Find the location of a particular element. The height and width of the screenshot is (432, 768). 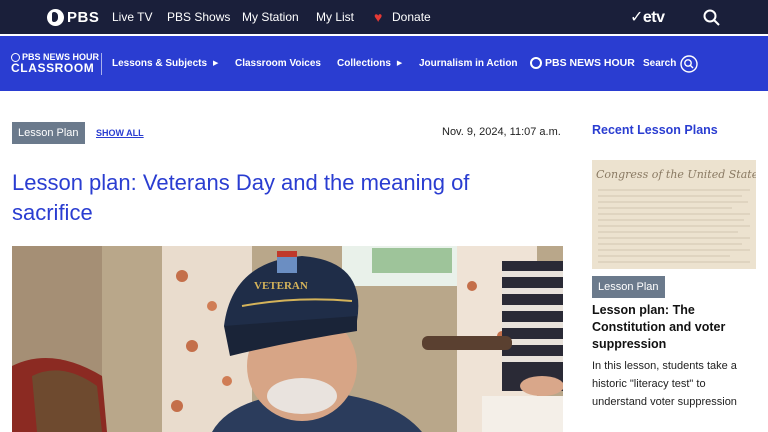

constitution-image: Congress of the United States, is located at coordinates (674, 214).